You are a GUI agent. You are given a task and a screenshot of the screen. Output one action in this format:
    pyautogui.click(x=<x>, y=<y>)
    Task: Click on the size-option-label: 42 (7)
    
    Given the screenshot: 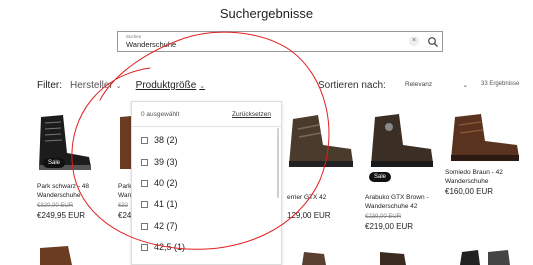 What is the action you would take?
    pyautogui.click(x=166, y=226)
    